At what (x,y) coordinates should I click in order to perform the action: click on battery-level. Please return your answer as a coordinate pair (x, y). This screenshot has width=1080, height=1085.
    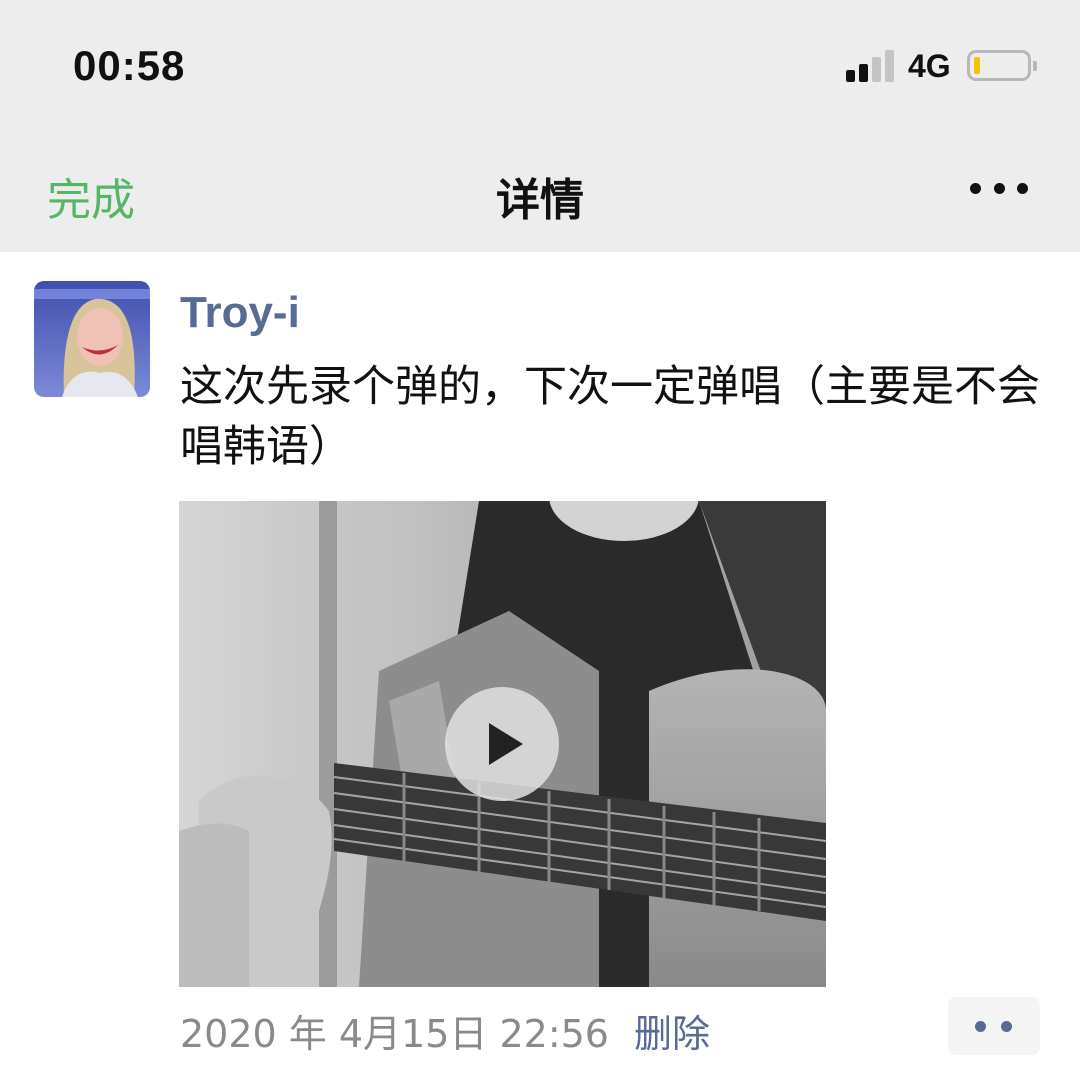
    Looking at the image, I should click on (977, 65).